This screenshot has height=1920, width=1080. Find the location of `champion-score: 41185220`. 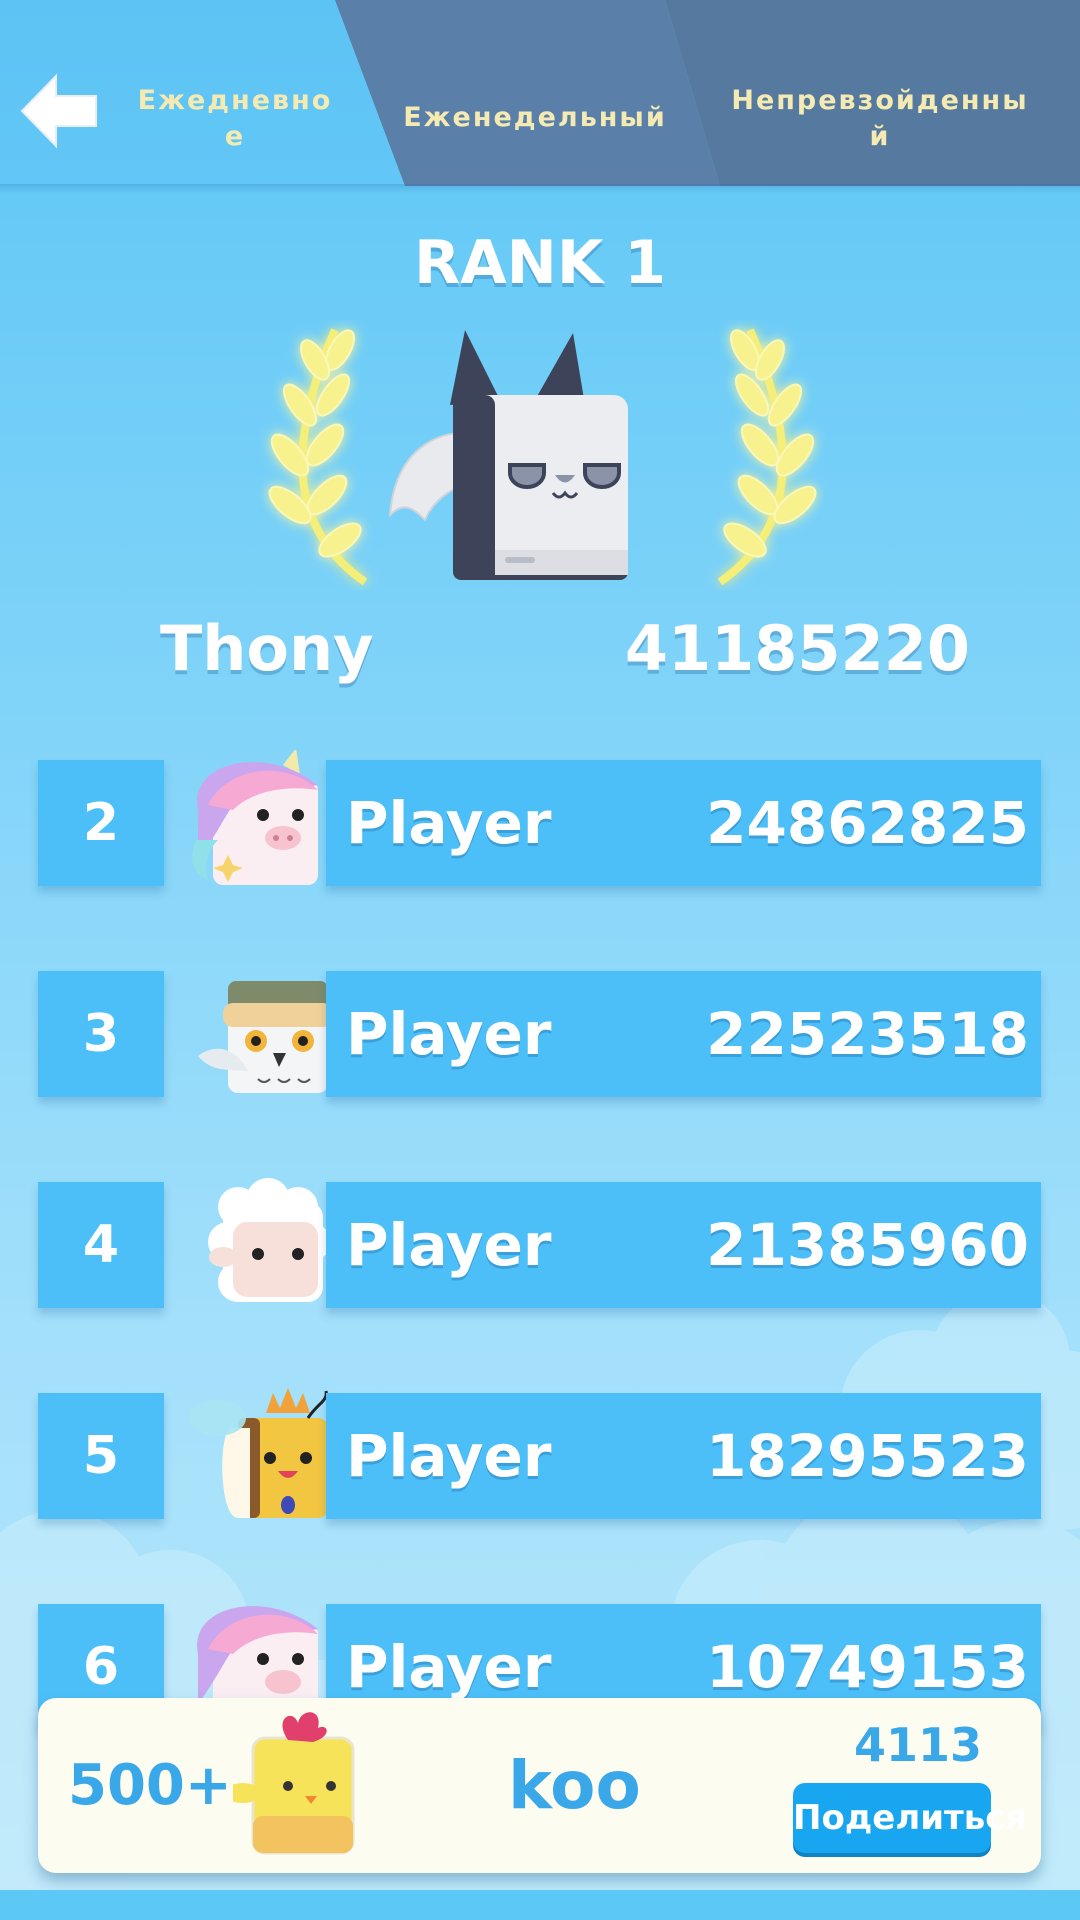

champion-score: 41185220 is located at coordinates (797, 648).